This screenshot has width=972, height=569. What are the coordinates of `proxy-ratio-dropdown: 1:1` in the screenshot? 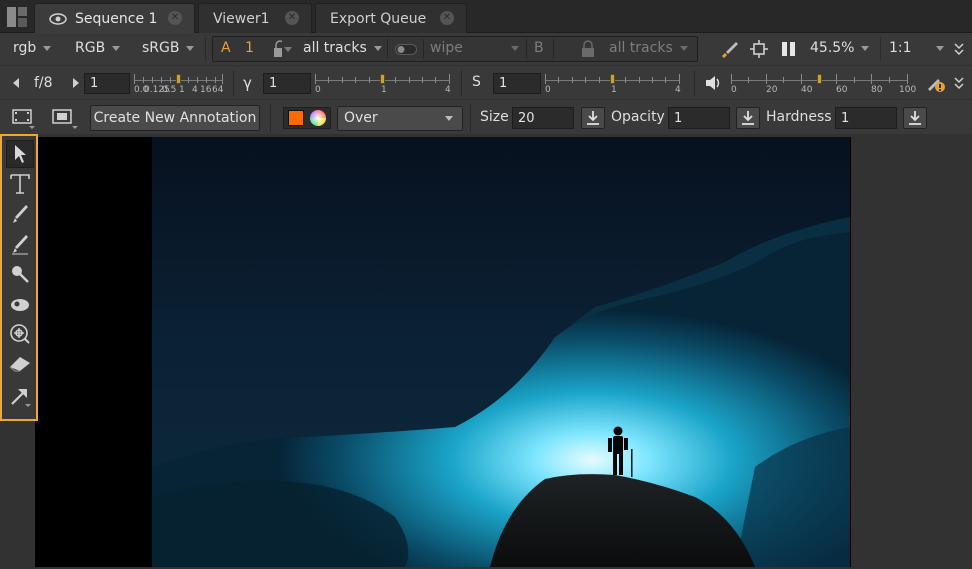 It's located at (916, 48).